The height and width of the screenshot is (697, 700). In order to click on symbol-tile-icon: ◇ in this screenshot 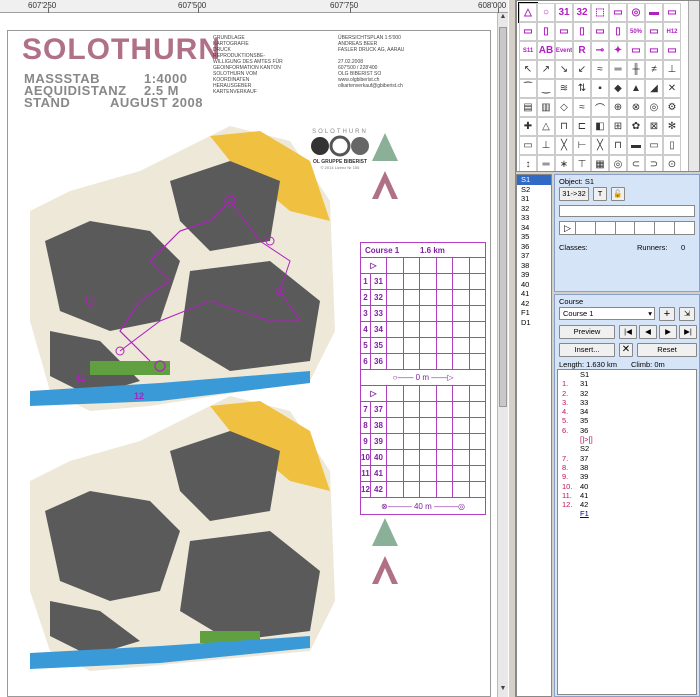, I will do `click(564, 107)`.